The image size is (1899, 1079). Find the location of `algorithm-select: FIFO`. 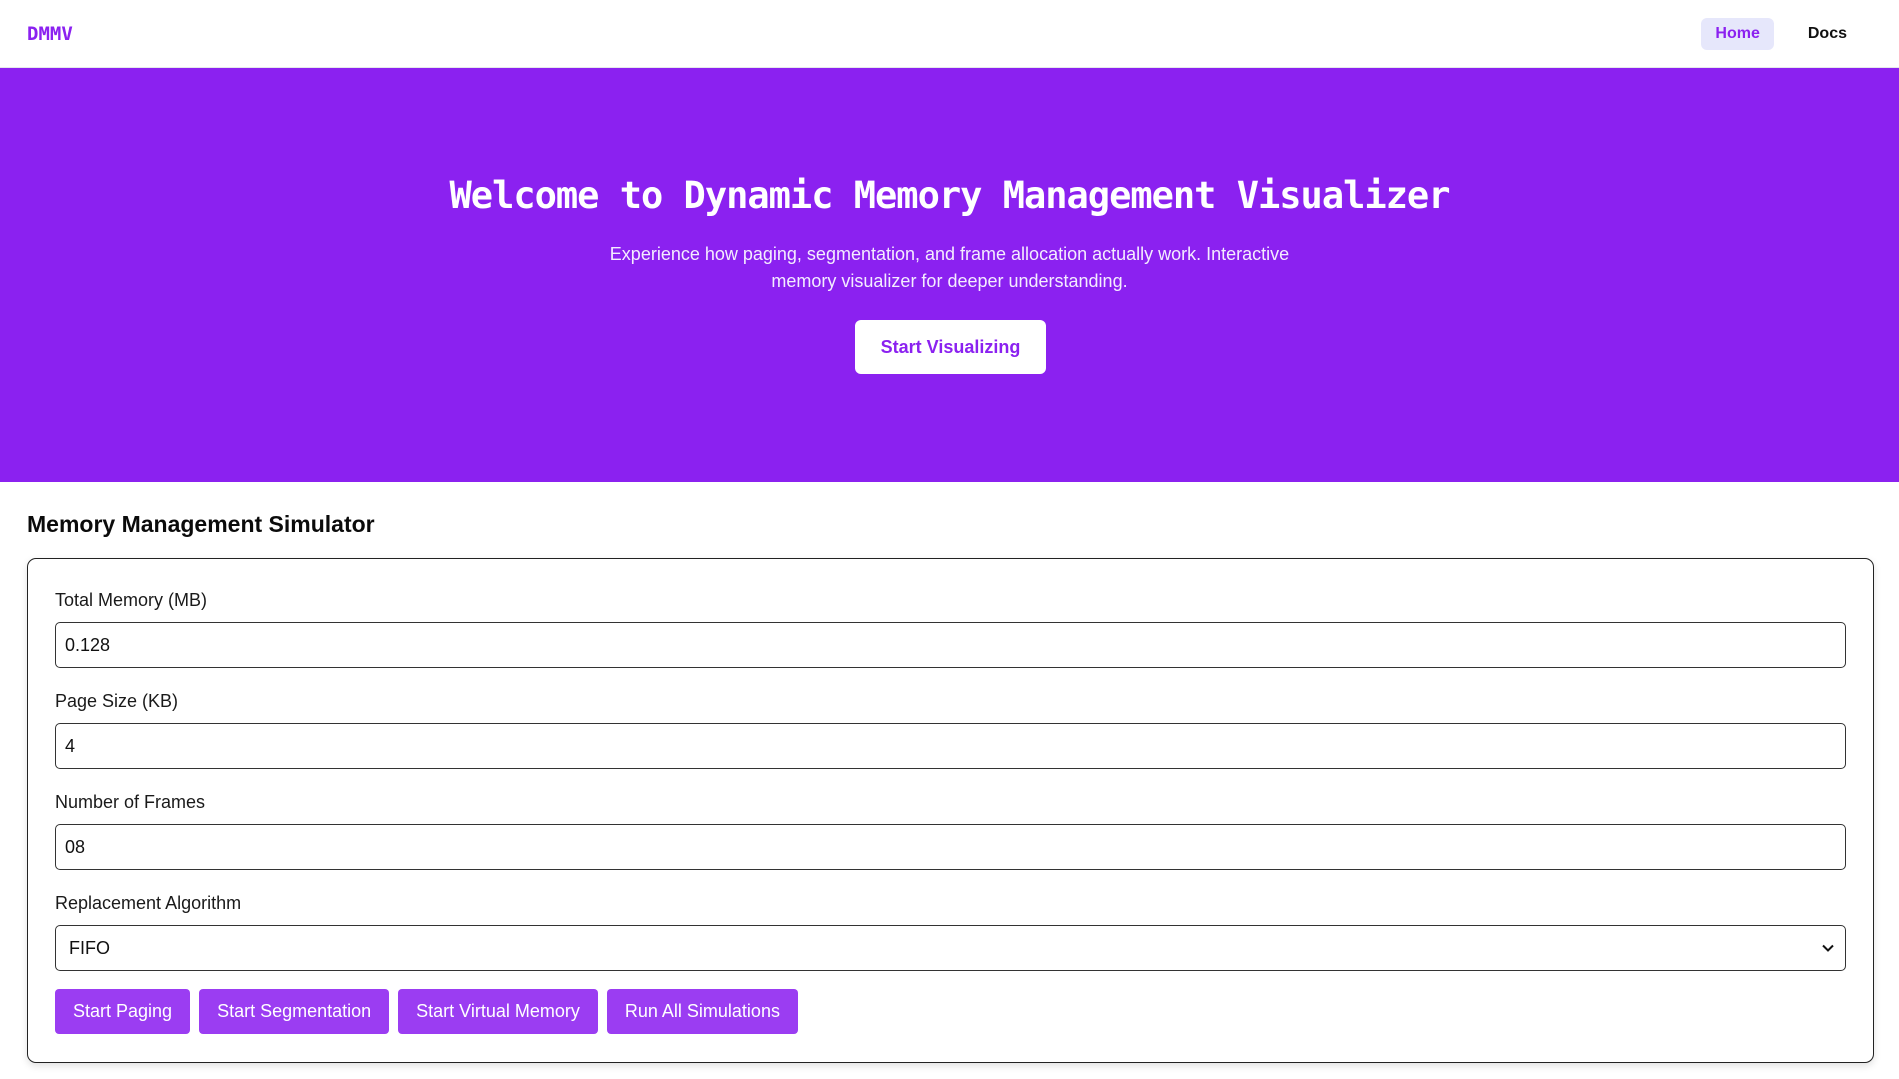

algorithm-select: FIFO is located at coordinates (950, 948).